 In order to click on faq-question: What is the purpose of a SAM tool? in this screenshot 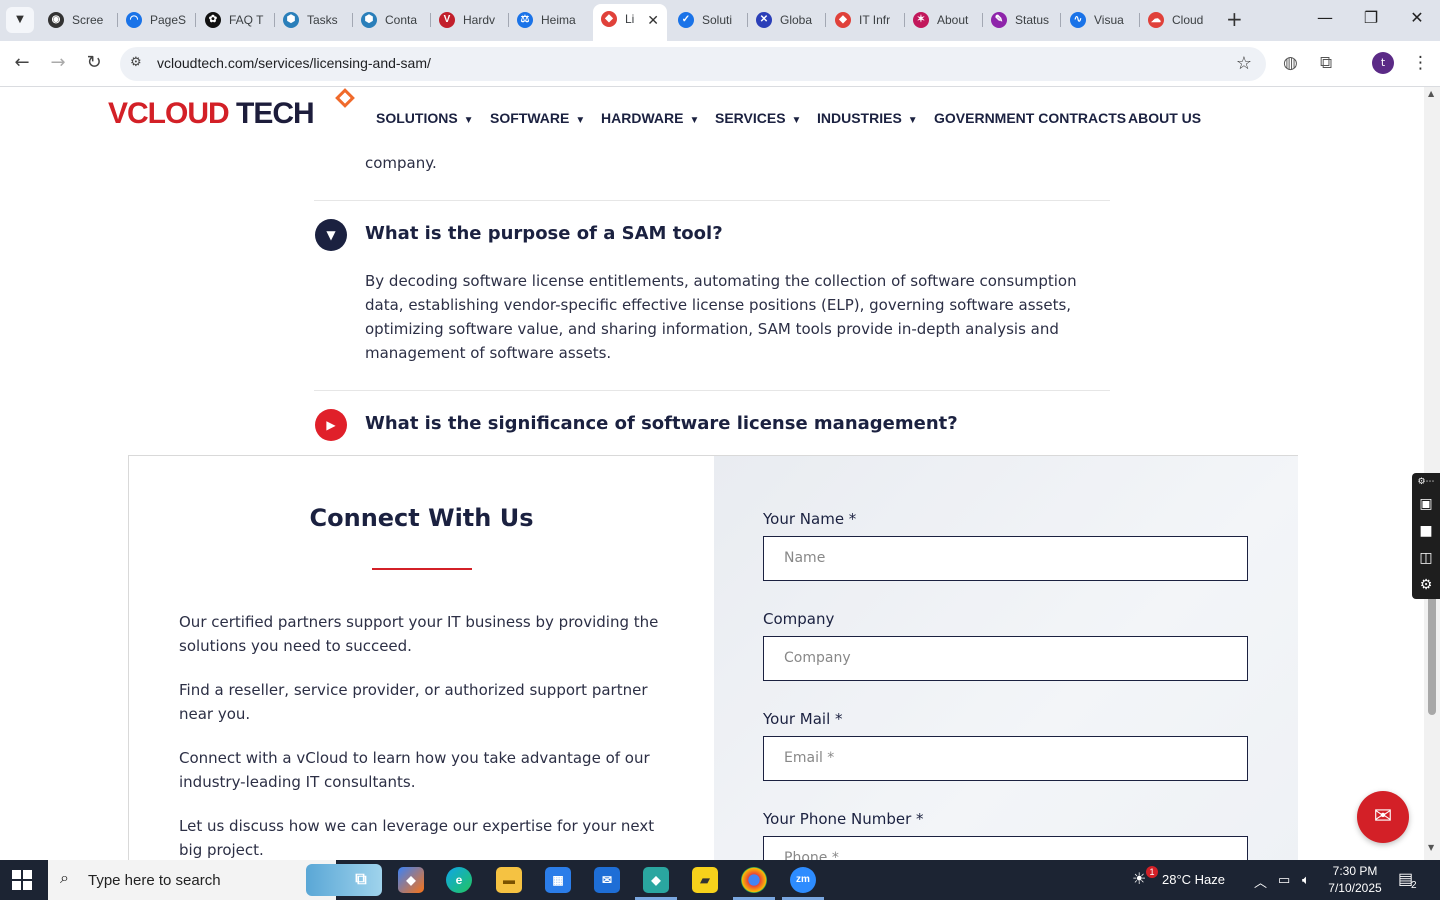, I will do `click(544, 233)`.